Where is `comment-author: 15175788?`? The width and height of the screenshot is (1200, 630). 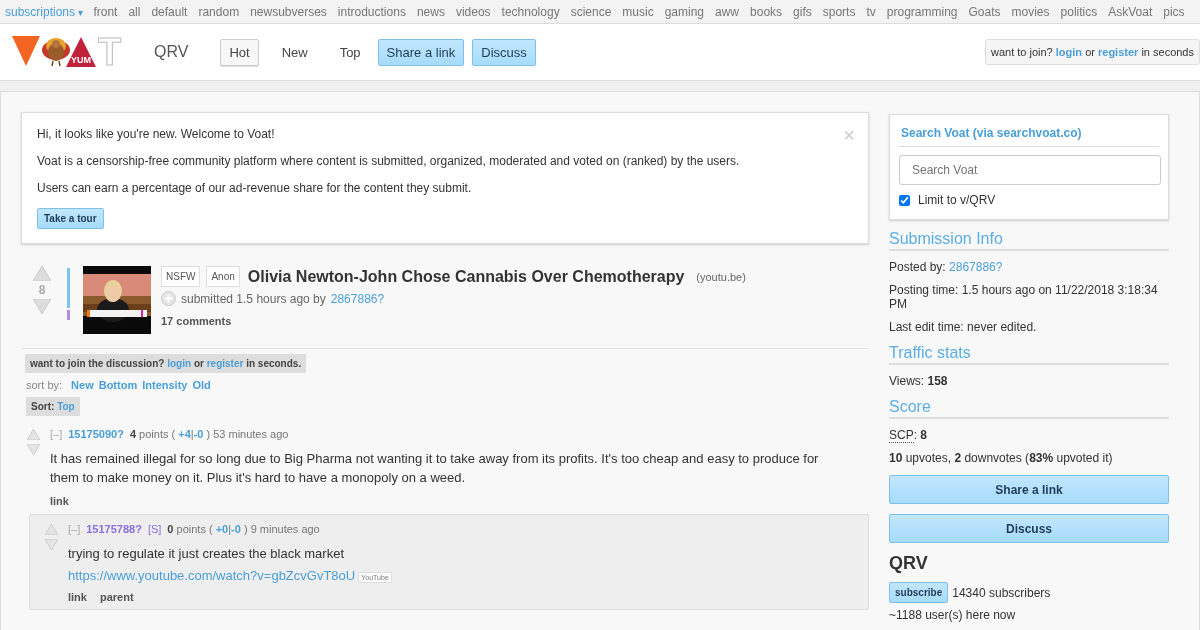 comment-author: 15175788? is located at coordinates (114, 529).